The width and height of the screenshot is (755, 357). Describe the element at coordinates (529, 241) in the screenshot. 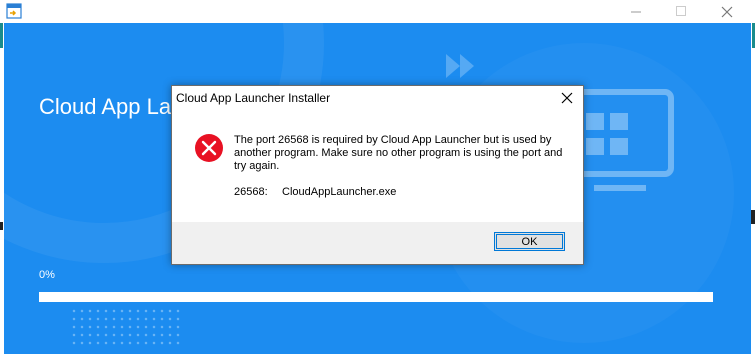

I see `ok-button: OK` at that location.